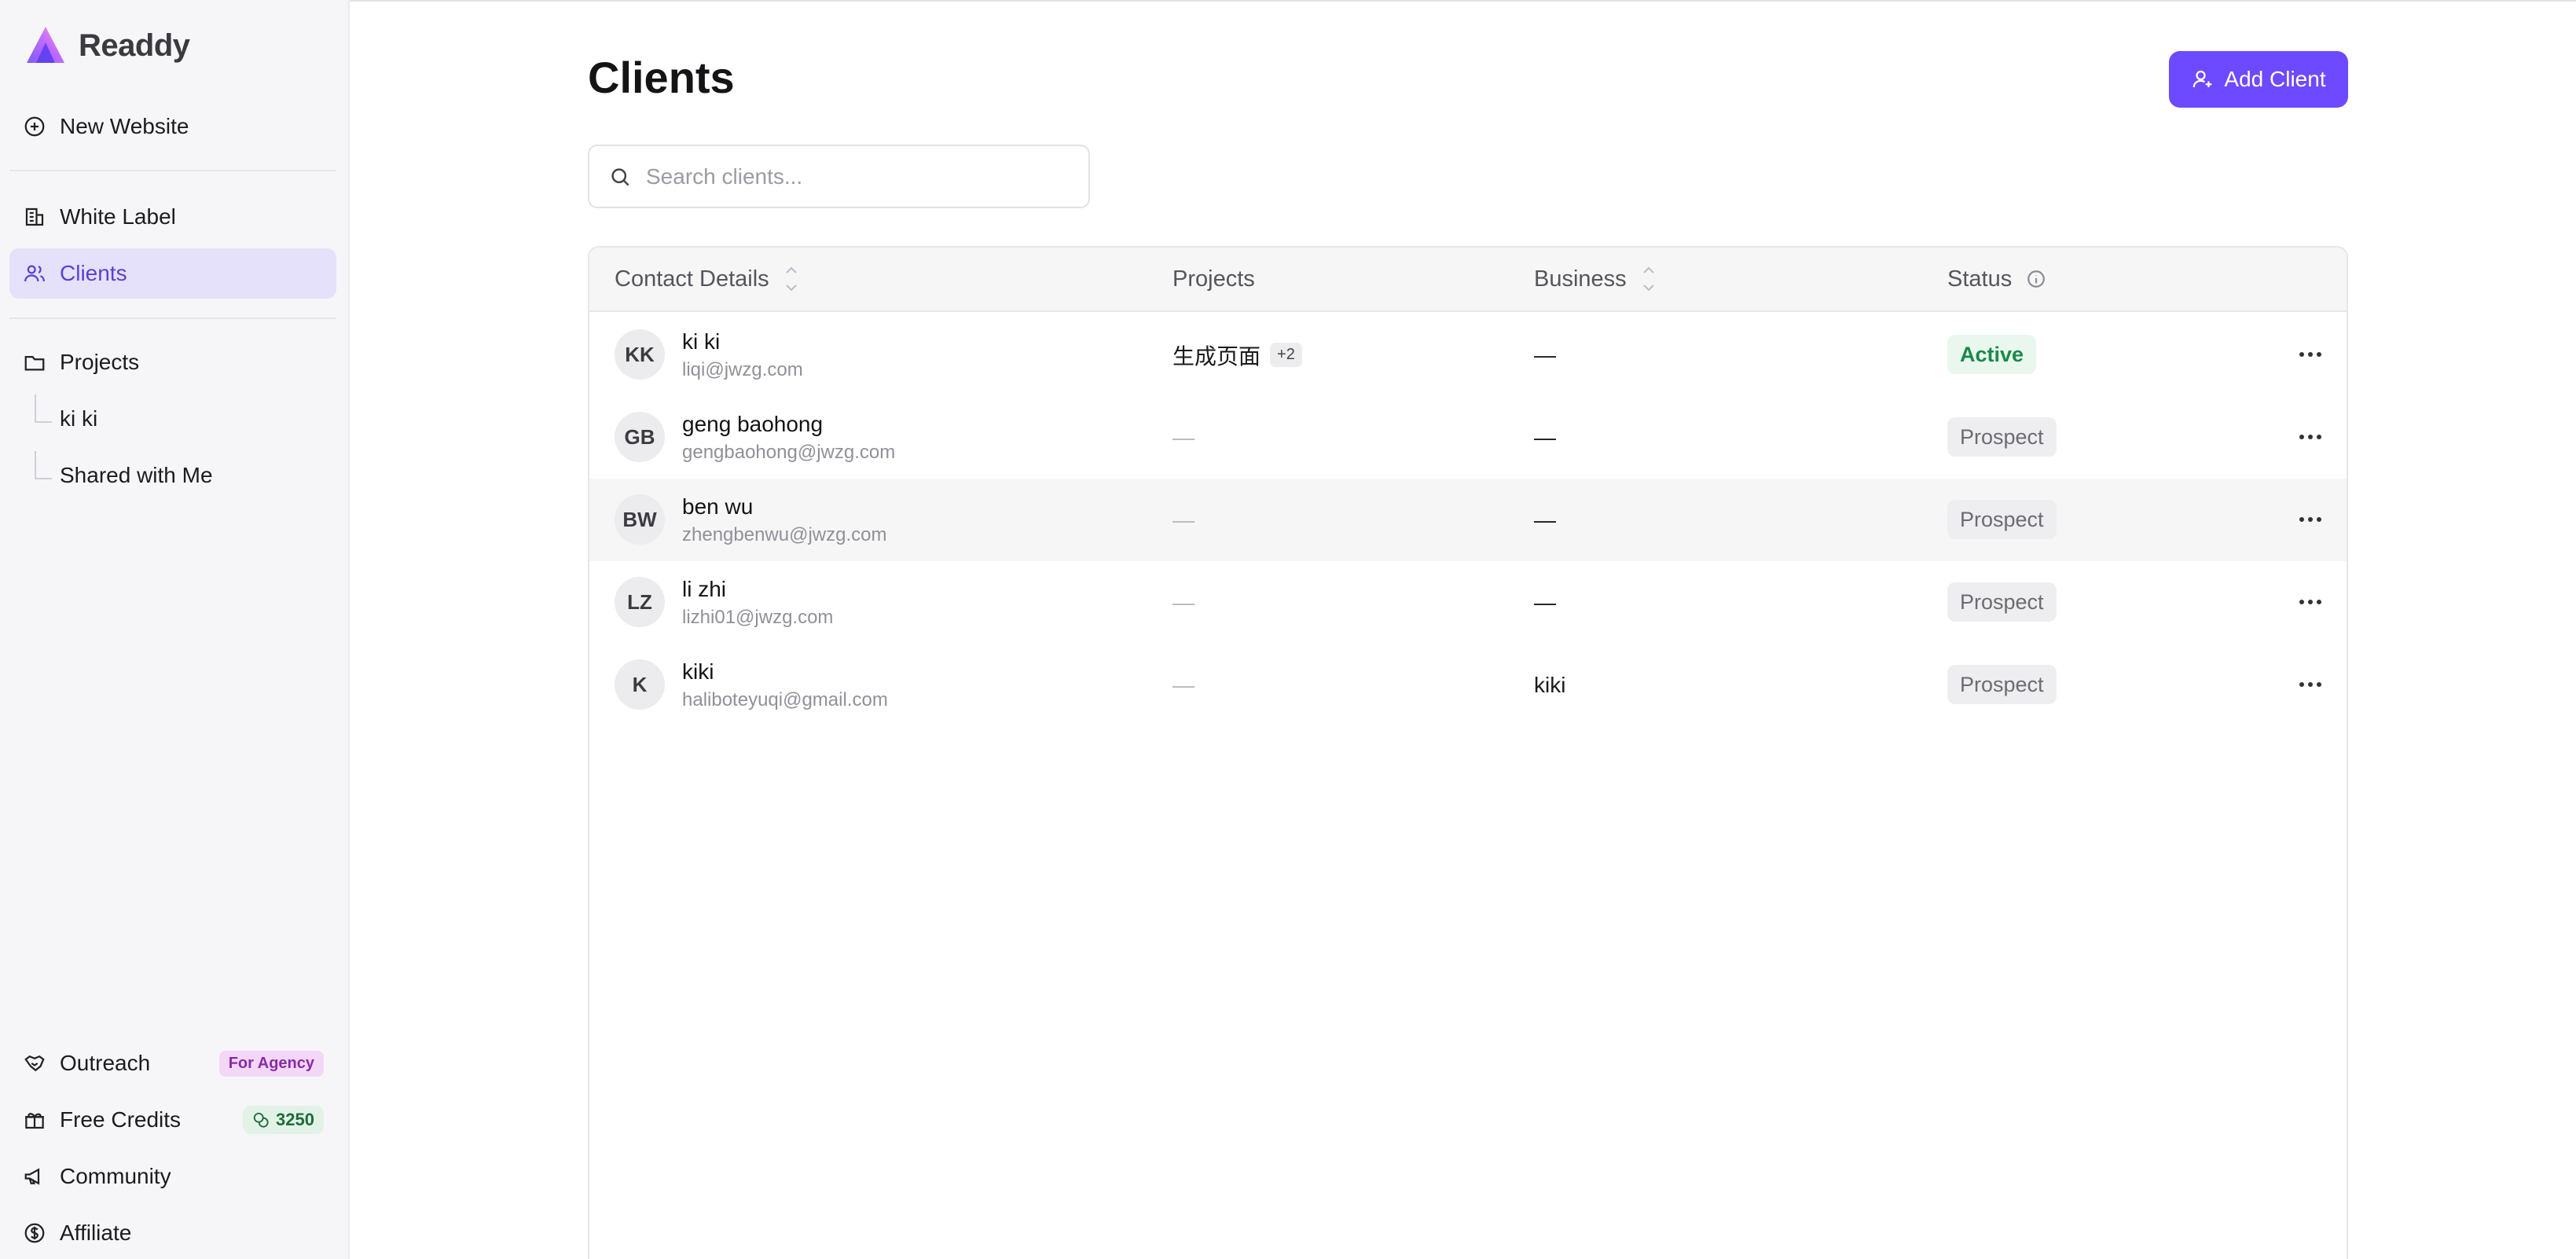 This screenshot has width=2576, height=1259. What do you see at coordinates (1463, 1) in the screenshot?
I see `top-border` at bounding box center [1463, 1].